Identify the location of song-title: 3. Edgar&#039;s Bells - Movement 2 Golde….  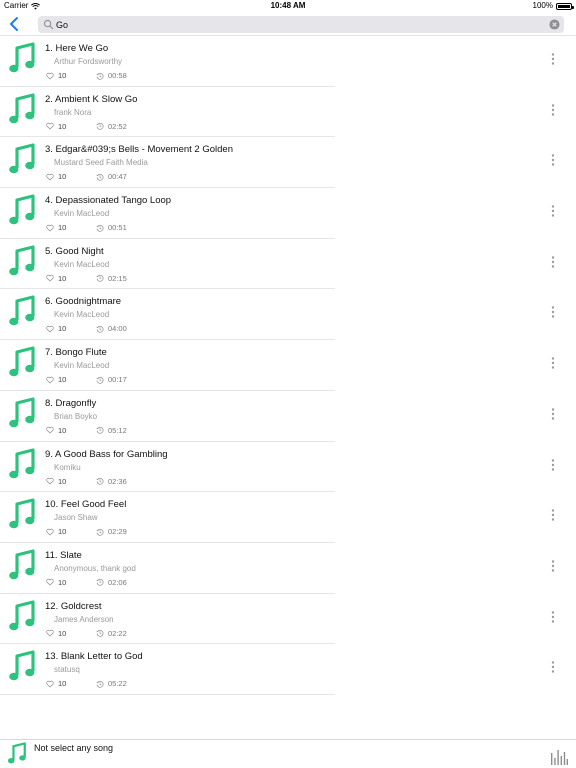
(139, 150).